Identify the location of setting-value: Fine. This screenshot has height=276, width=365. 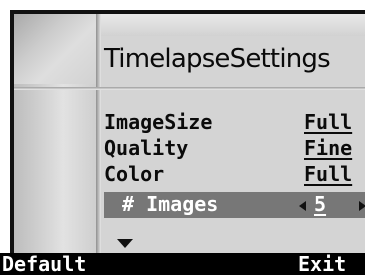
(328, 148).